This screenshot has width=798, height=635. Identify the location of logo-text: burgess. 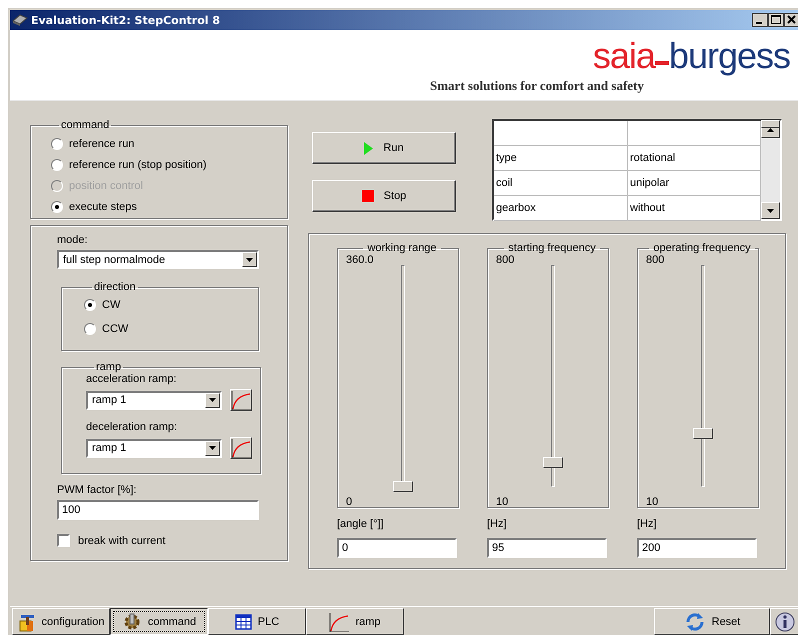
(729, 56).